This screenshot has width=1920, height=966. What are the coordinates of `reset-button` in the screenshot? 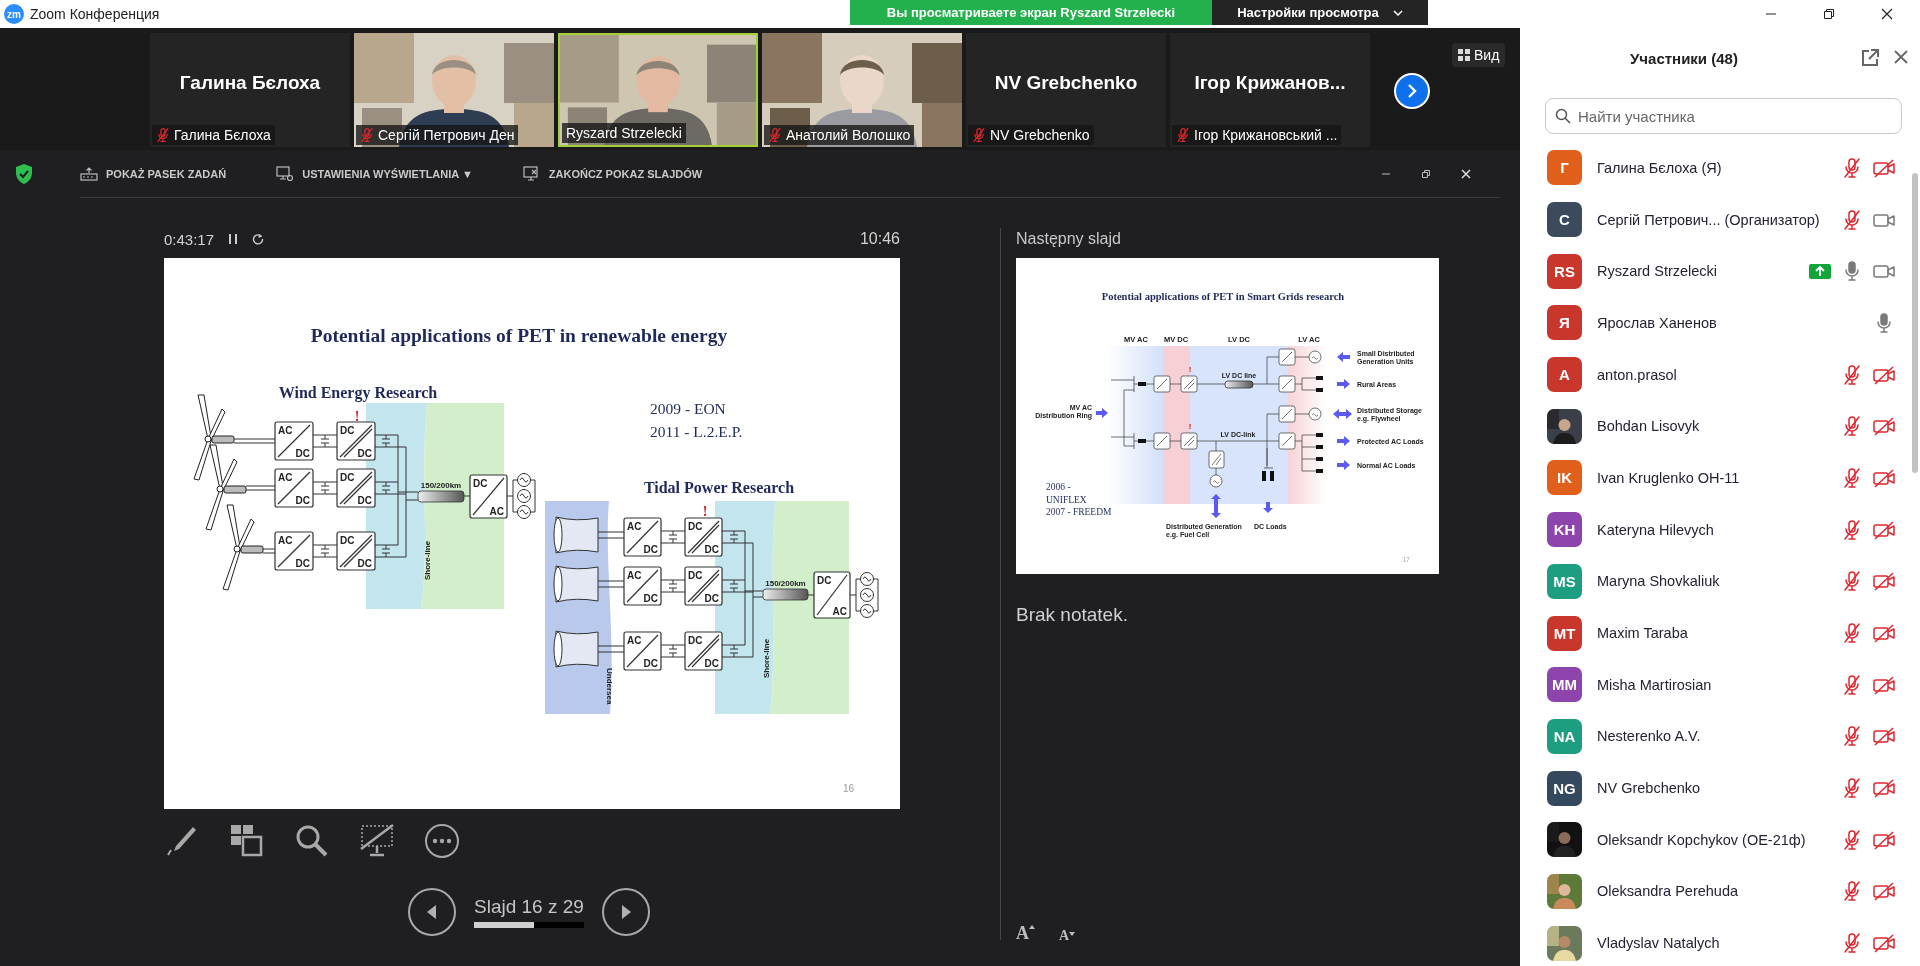 It's located at (258, 239).